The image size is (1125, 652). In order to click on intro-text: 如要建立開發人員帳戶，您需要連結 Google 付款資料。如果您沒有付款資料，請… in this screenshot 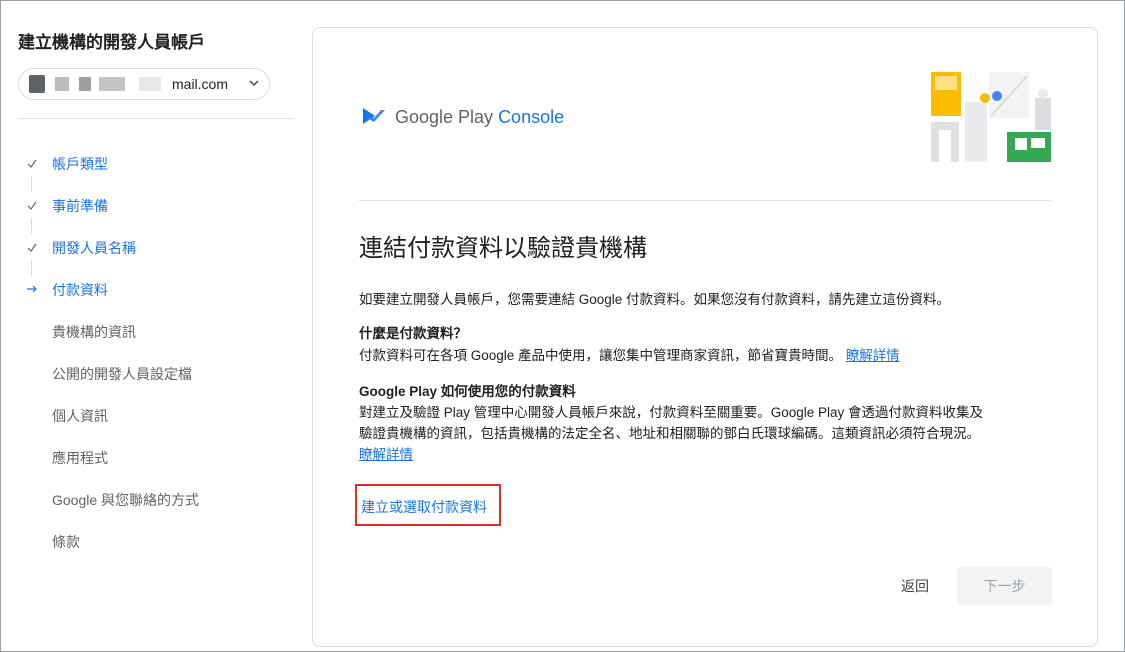, I will do `click(655, 299)`.